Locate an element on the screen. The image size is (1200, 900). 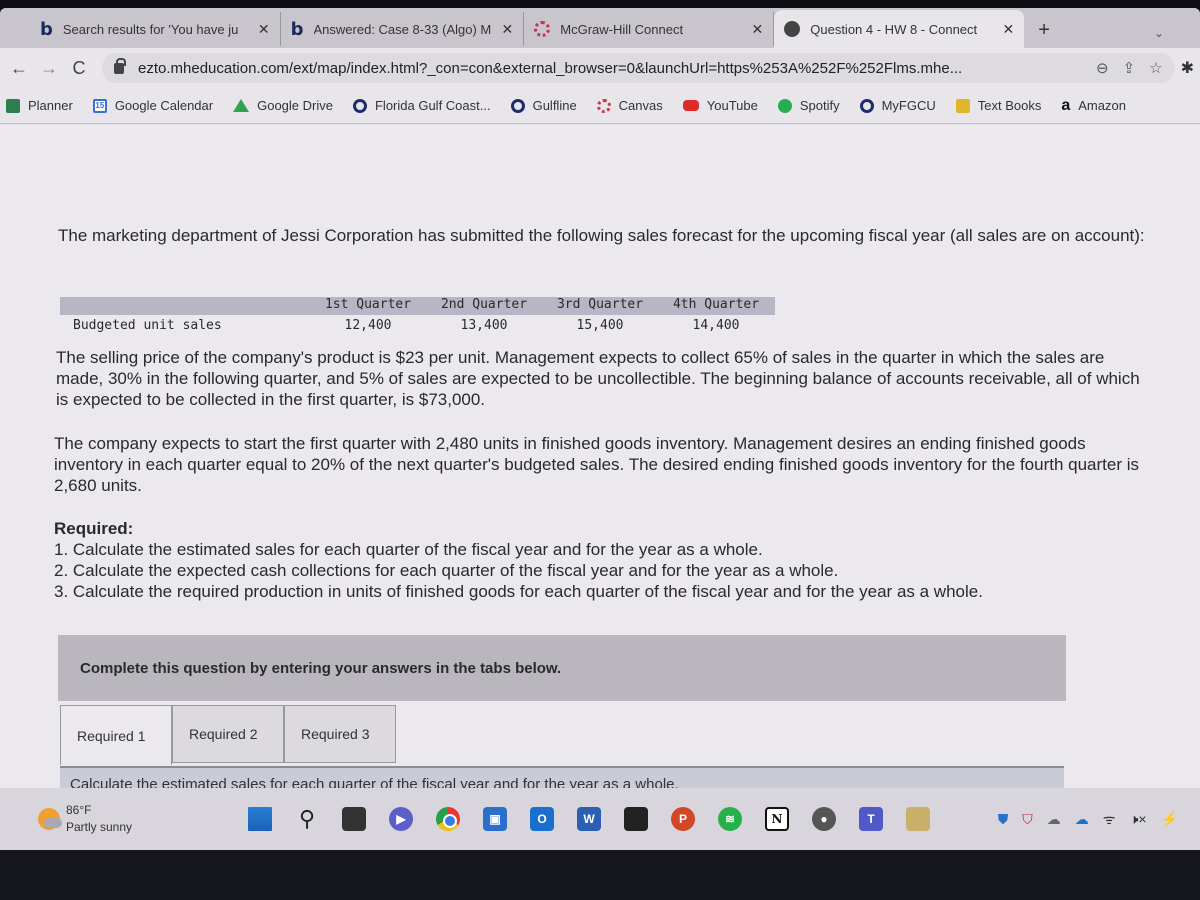
laptop-bezel is located at coordinates (600, 875).